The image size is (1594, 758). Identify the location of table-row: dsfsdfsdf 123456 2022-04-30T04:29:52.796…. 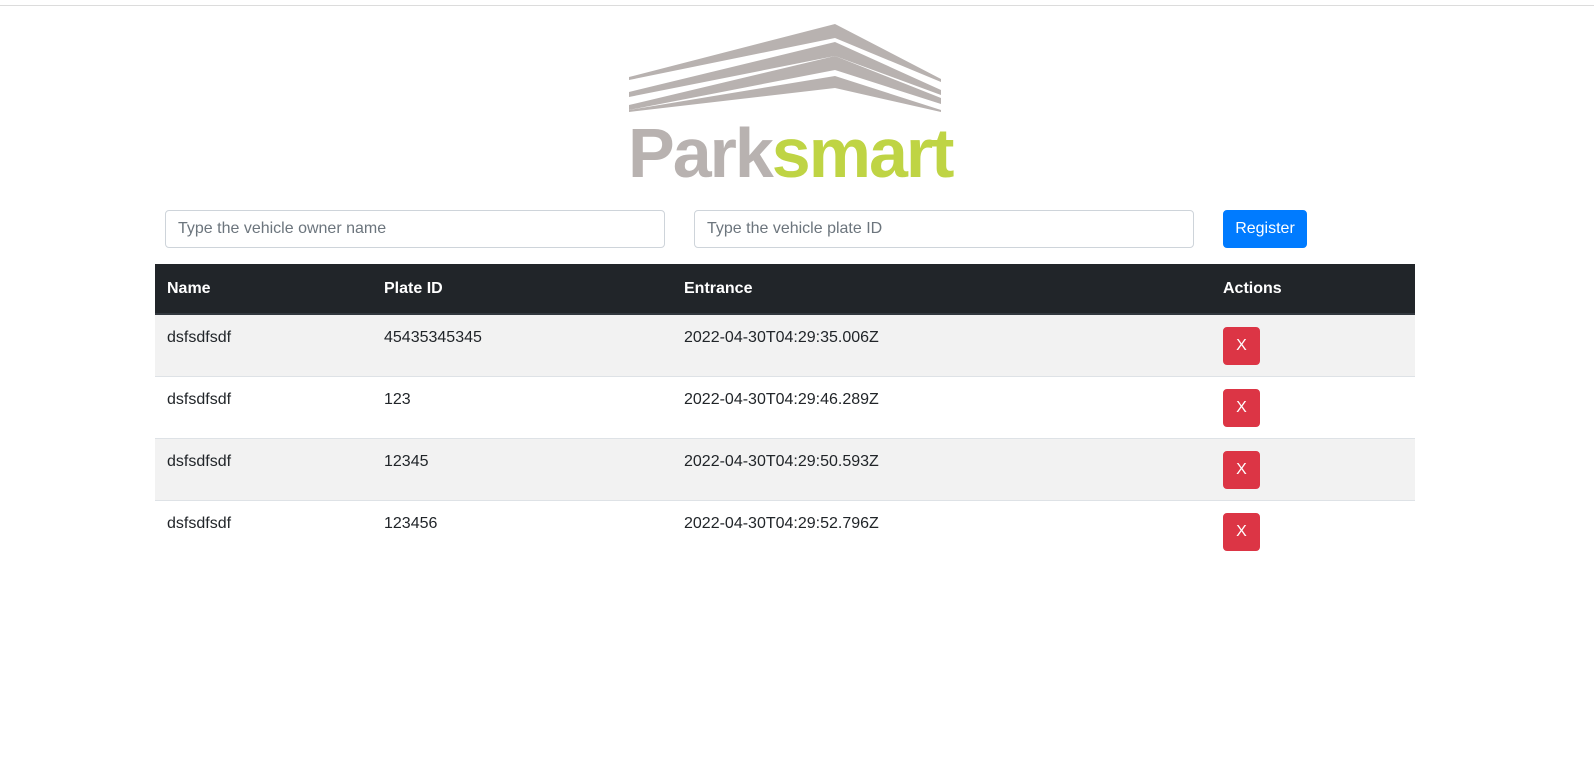
(785, 530).